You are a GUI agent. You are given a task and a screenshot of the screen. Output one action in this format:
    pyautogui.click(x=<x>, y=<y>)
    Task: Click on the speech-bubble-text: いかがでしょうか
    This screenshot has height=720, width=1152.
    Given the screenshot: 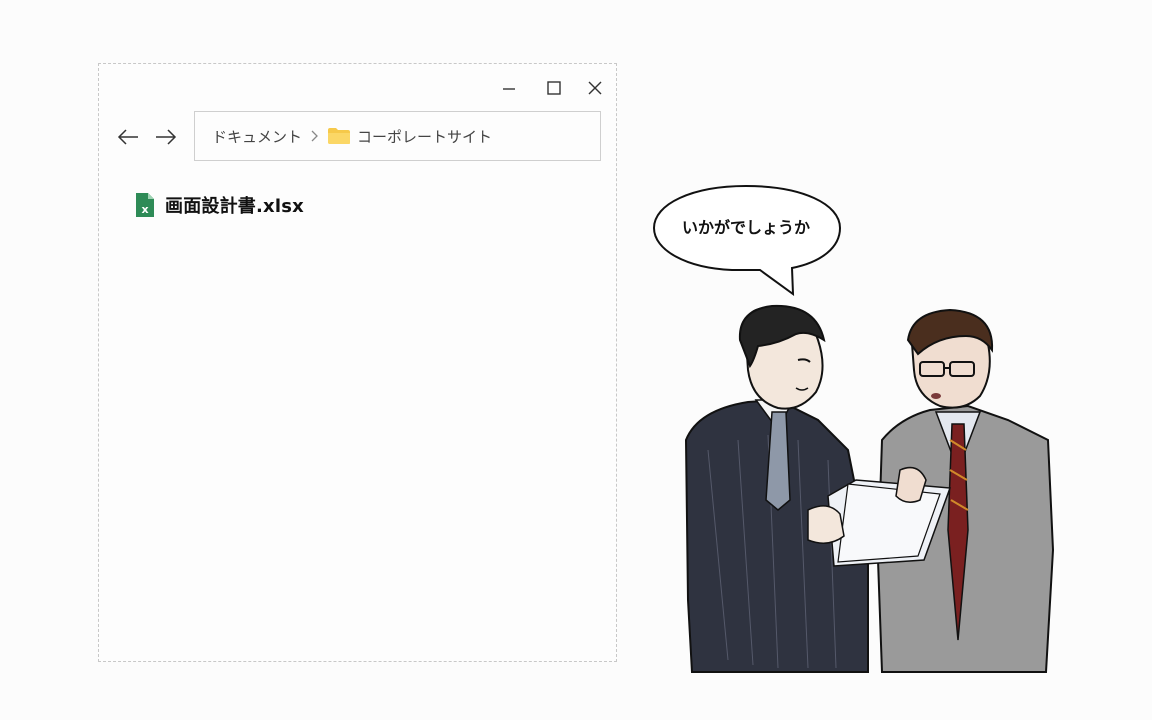 What is the action you would take?
    pyautogui.click(x=745, y=227)
    